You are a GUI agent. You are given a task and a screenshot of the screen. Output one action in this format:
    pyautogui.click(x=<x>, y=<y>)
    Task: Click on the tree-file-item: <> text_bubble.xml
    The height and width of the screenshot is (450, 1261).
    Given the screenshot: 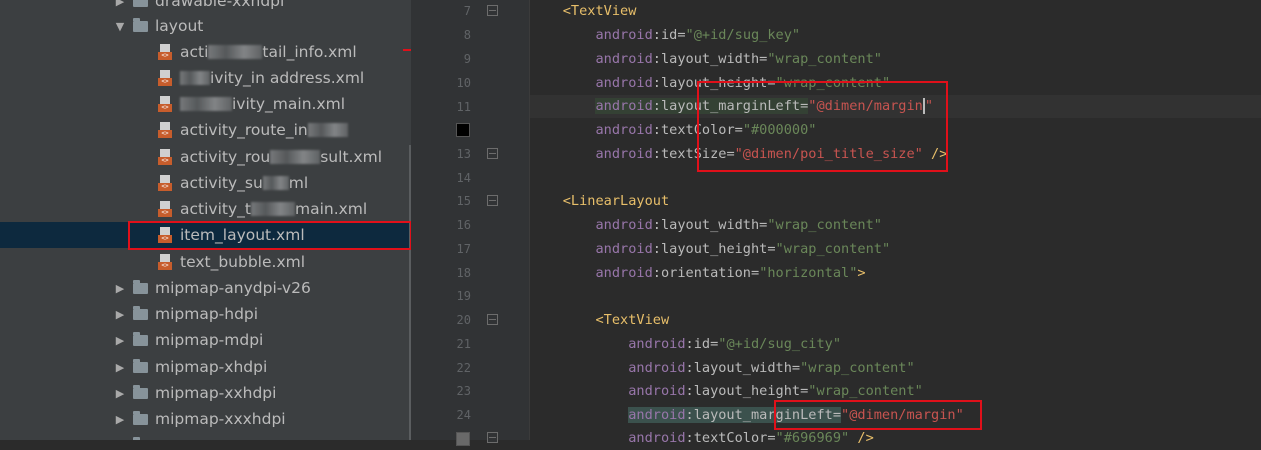 What is the action you would take?
    pyautogui.click(x=205, y=262)
    